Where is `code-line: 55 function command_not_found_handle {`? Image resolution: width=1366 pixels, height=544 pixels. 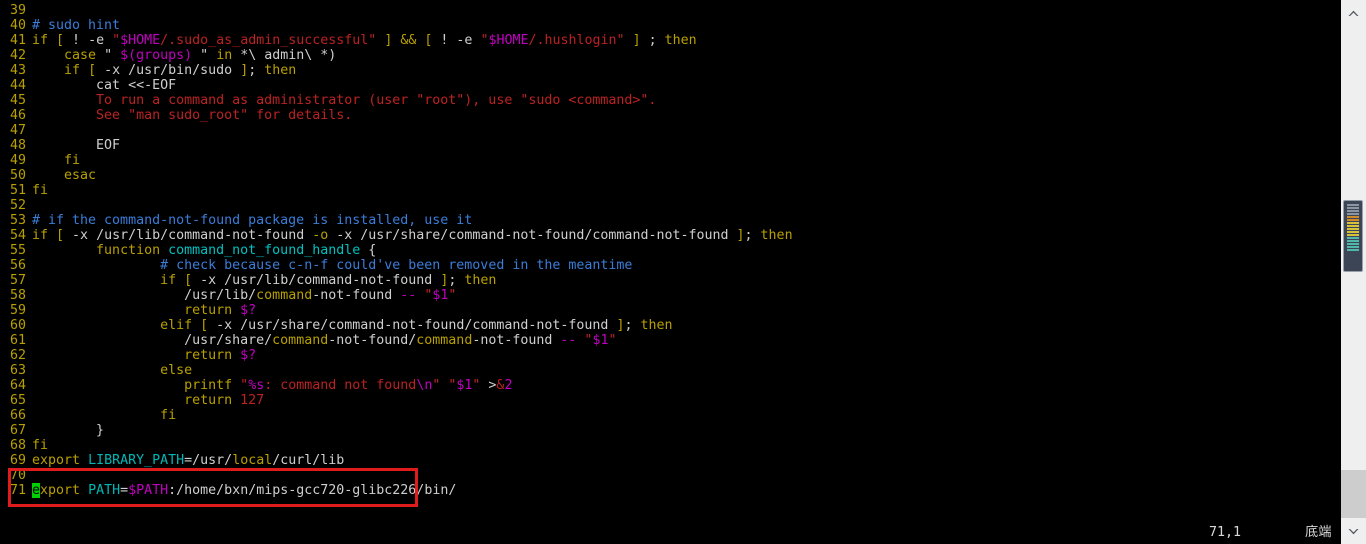
code-line: 55 function command_not_found_handle { is located at coordinates (670, 250).